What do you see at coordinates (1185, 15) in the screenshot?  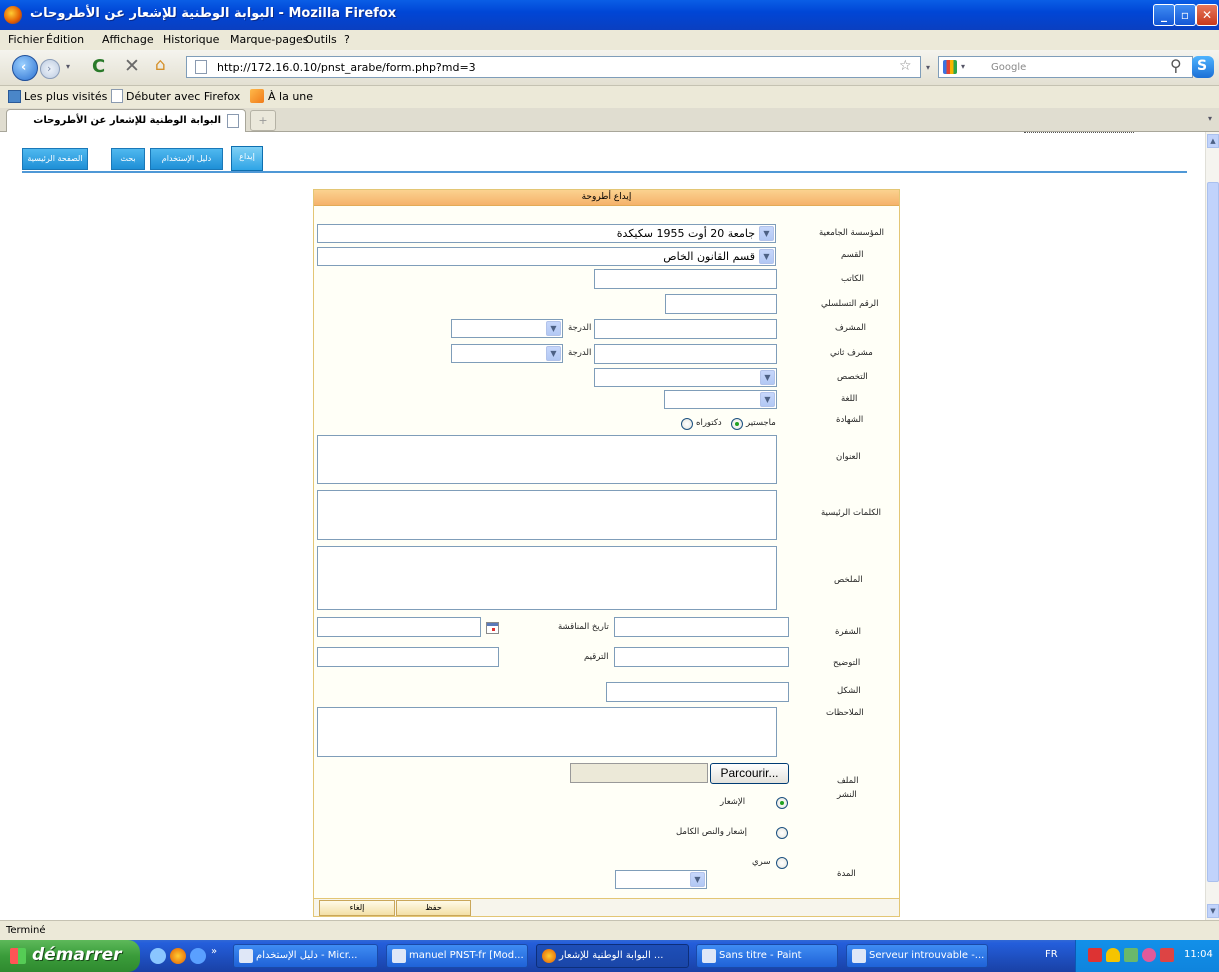 I see `maximize-button: ▫` at bounding box center [1185, 15].